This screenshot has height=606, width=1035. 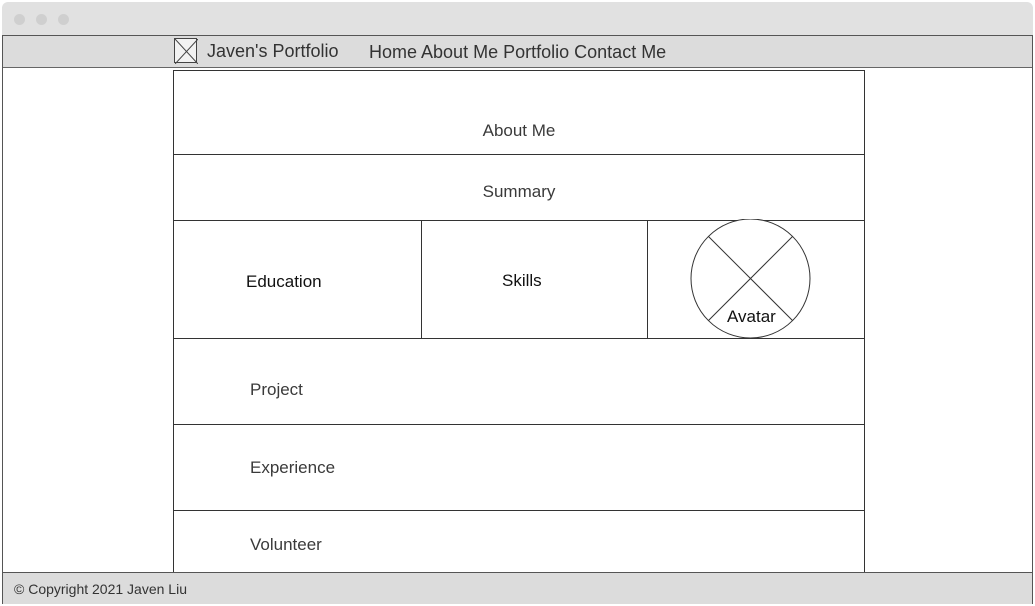 I want to click on maximize-window-dot-icon, so click(x=63, y=19).